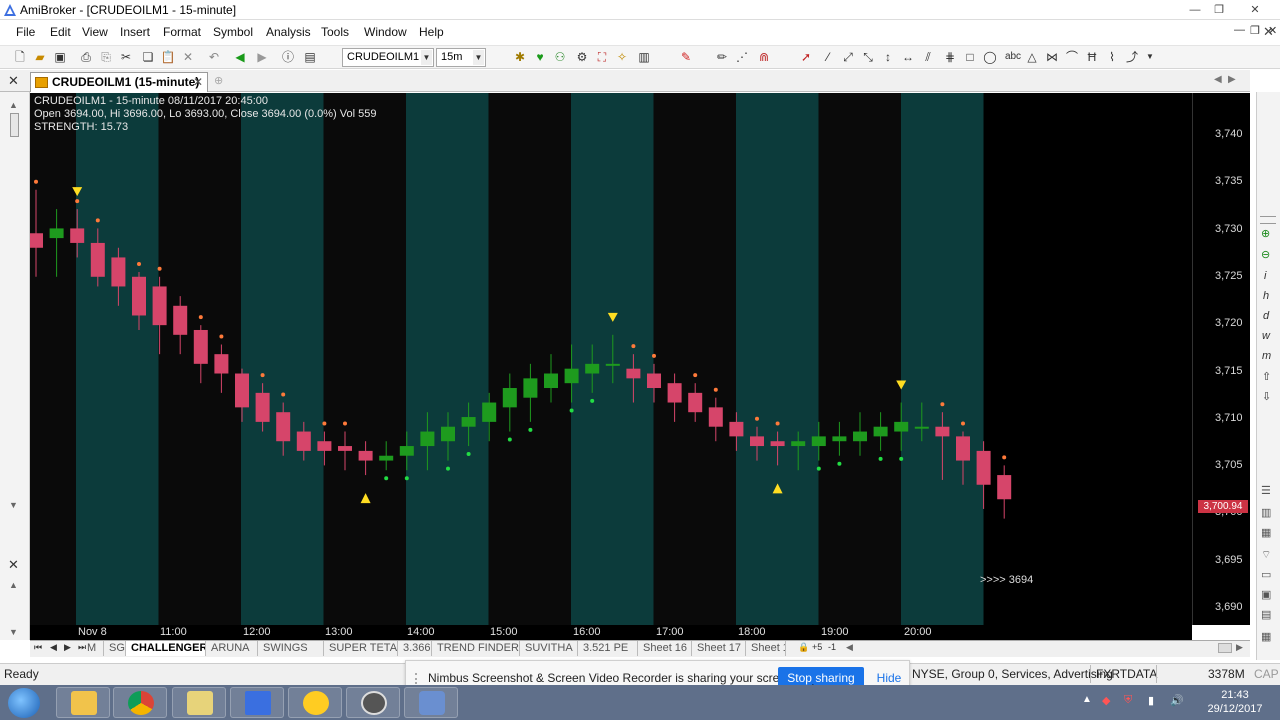 The width and height of the screenshot is (1280, 720). What do you see at coordinates (1266, 336) in the screenshot?
I see `indicator-w-icon: w` at bounding box center [1266, 336].